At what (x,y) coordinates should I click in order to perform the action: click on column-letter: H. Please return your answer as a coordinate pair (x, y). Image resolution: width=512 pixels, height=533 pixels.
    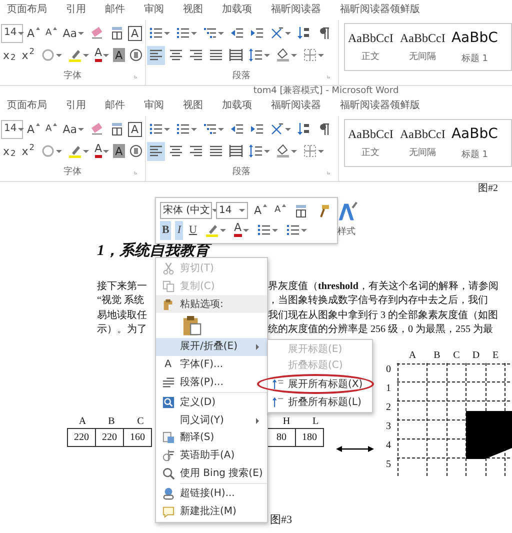
    Looking at the image, I should click on (287, 422).